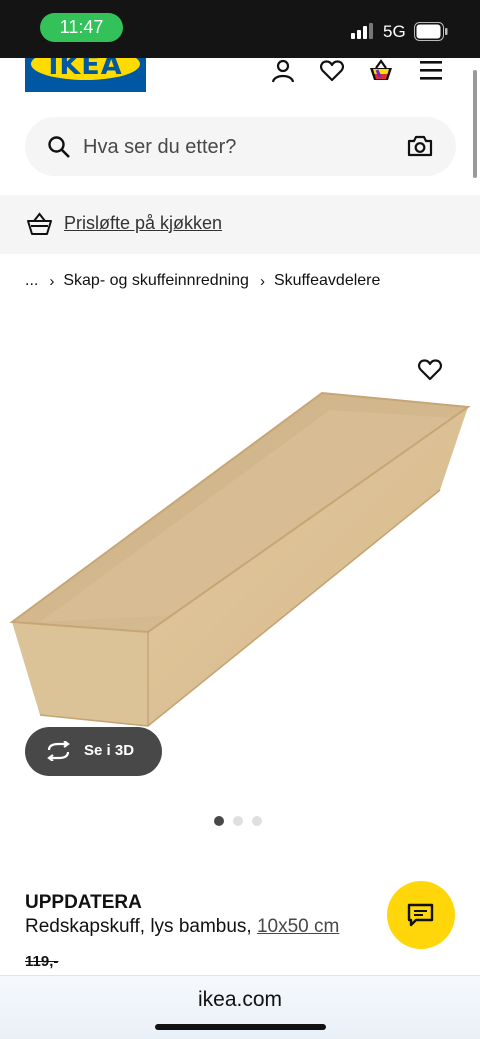 Image resolution: width=480 pixels, height=1039 pixels. I want to click on url-text: ikea.com, so click(240, 999).